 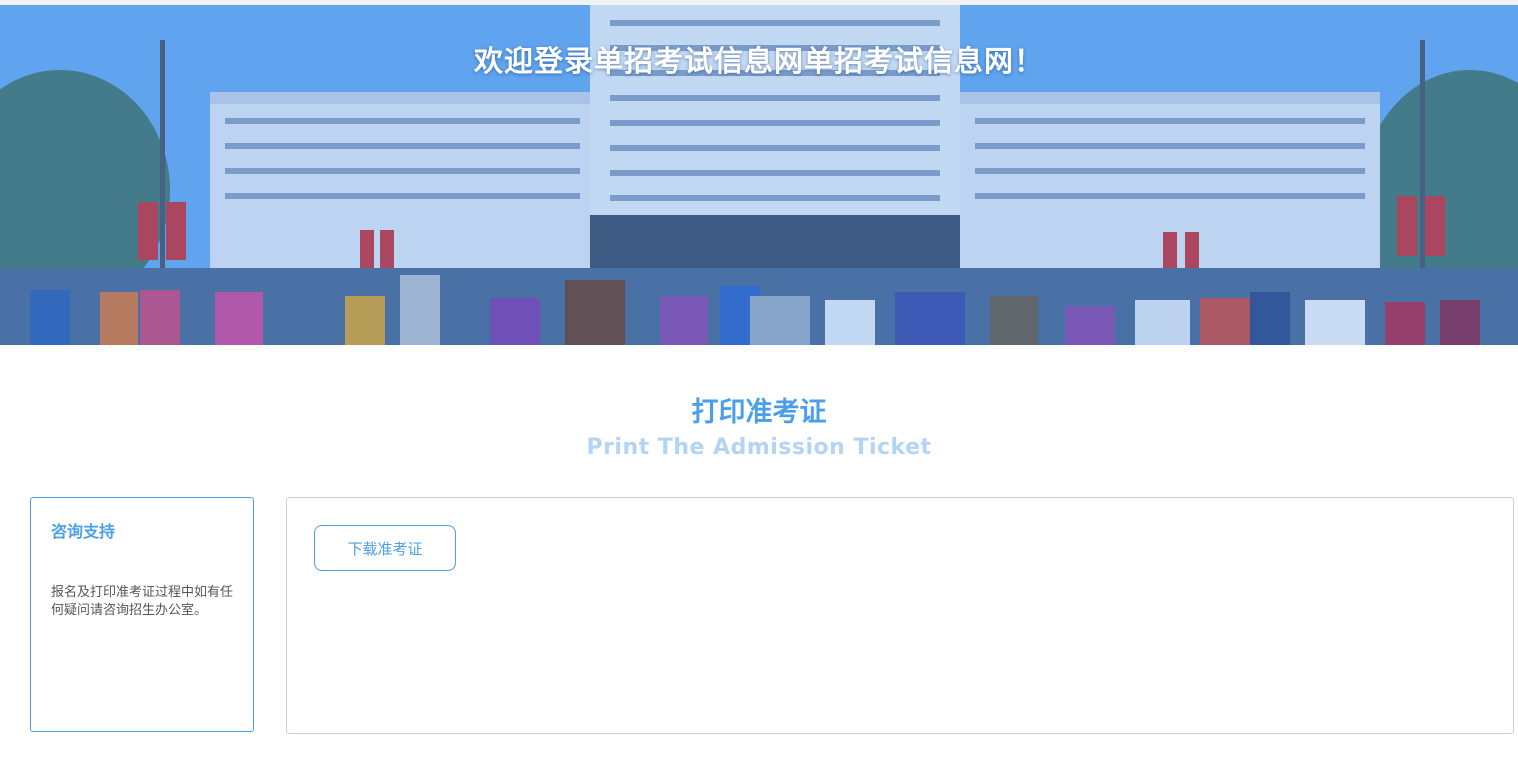 What do you see at coordinates (83, 531) in the screenshot?
I see `support-title: 咨询支持` at bounding box center [83, 531].